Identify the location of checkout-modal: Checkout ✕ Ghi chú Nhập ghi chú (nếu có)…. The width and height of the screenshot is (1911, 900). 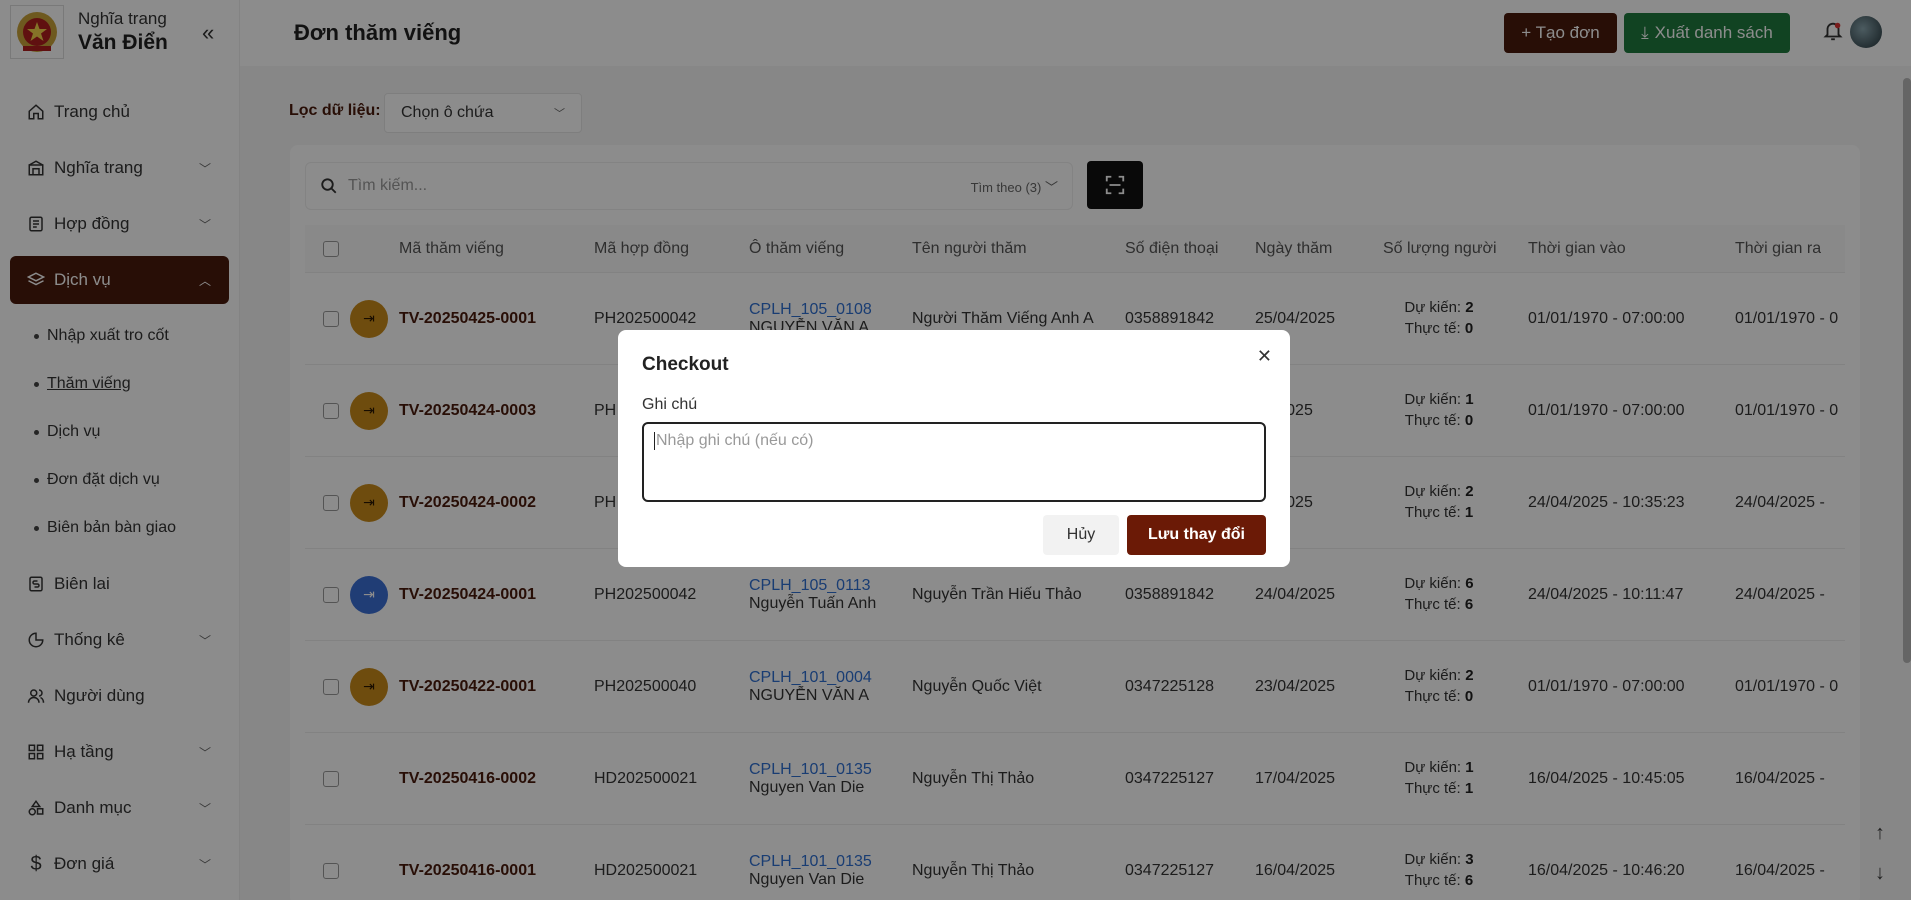
(954, 448).